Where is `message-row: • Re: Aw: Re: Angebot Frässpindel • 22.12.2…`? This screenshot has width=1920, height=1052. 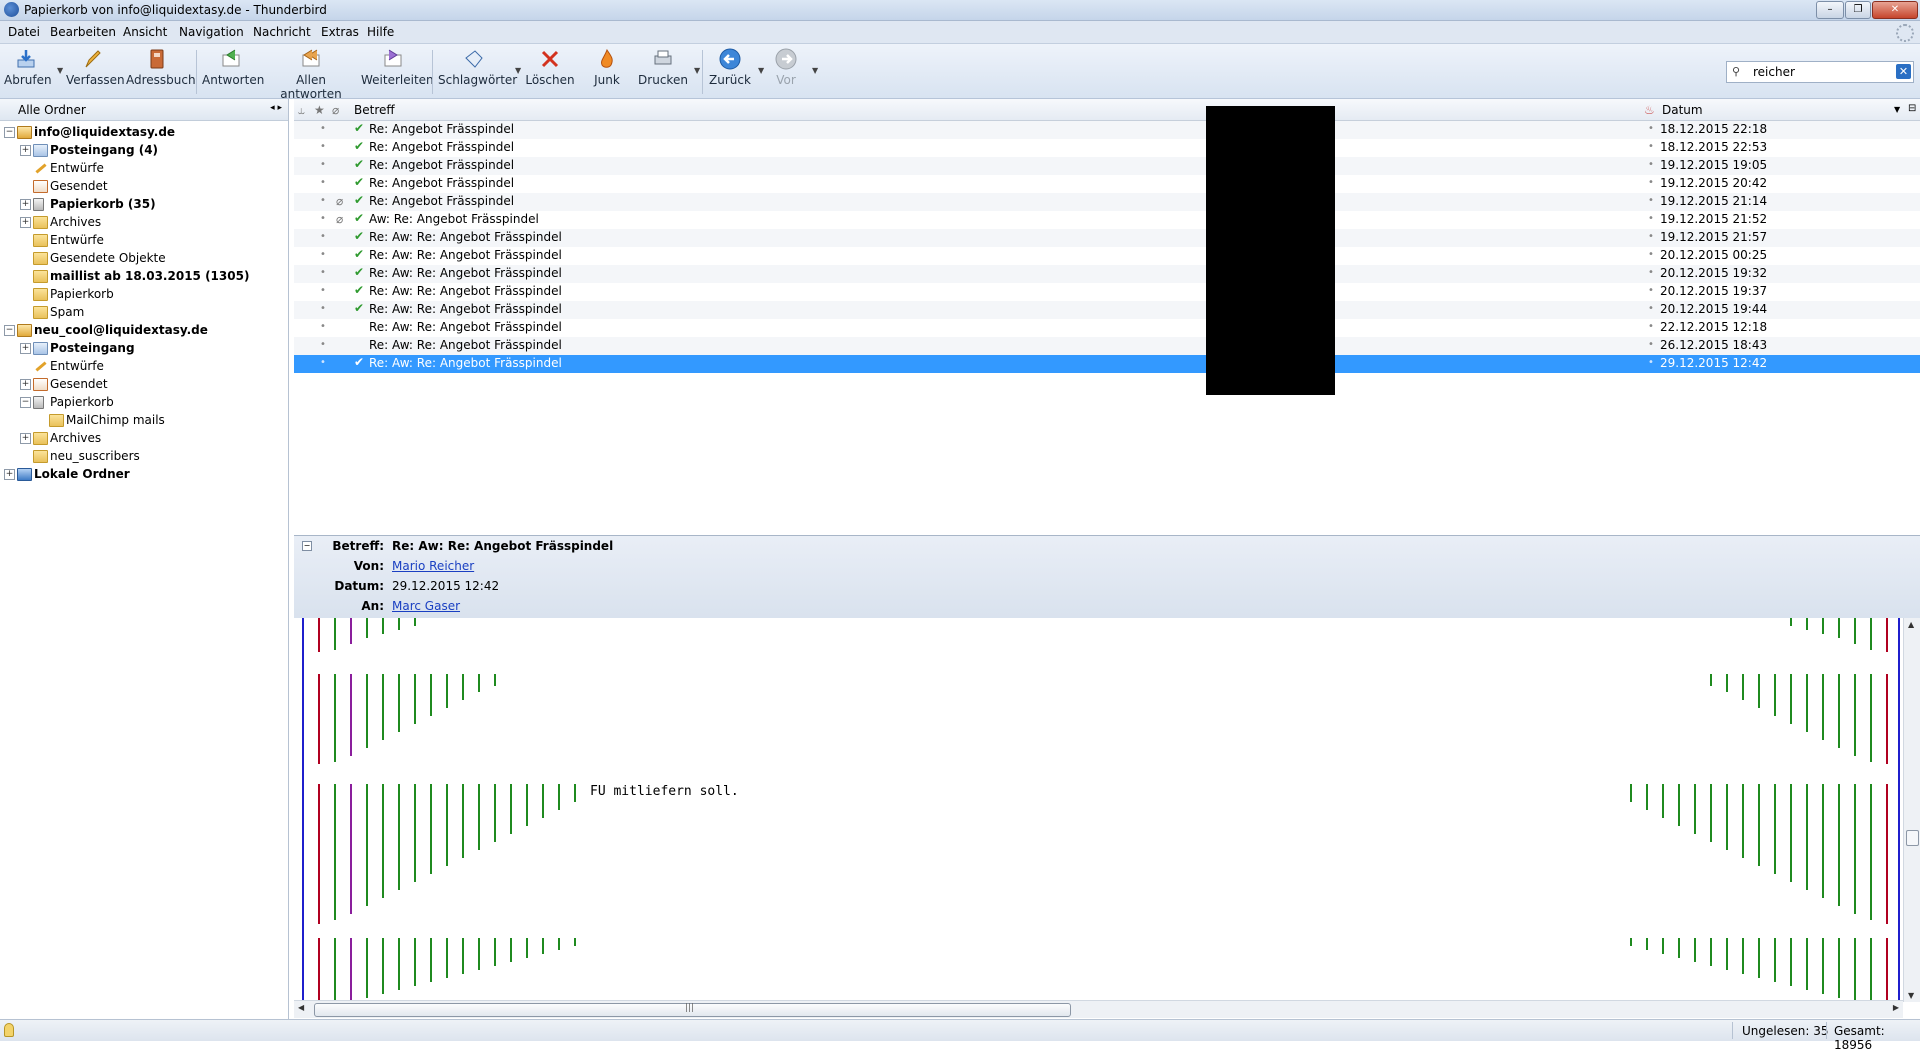 message-row: • Re: Aw: Re: Angebot Frässpindel • 22.12.2… is located at coordinates (1107, 328).